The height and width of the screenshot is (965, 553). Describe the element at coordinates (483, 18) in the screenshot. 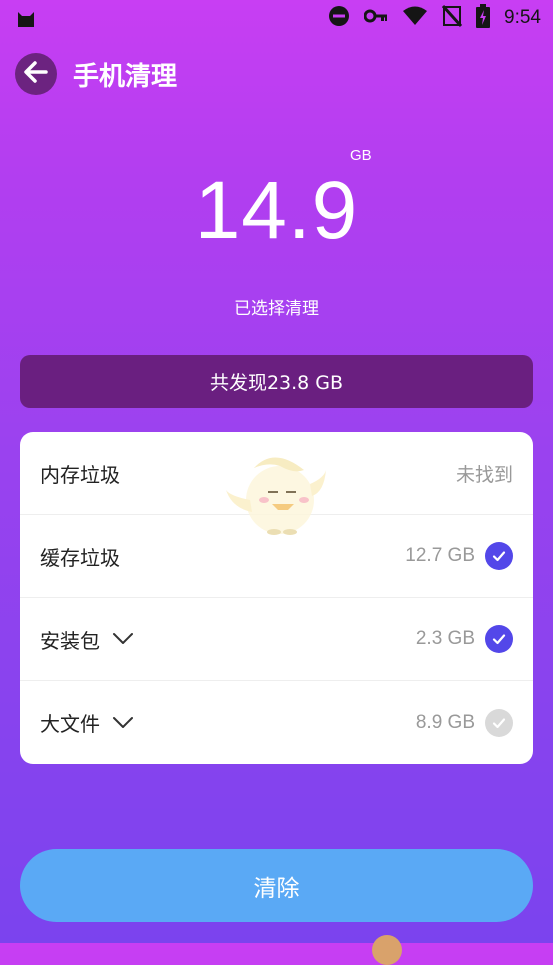

I see `battery-icon` at that location.